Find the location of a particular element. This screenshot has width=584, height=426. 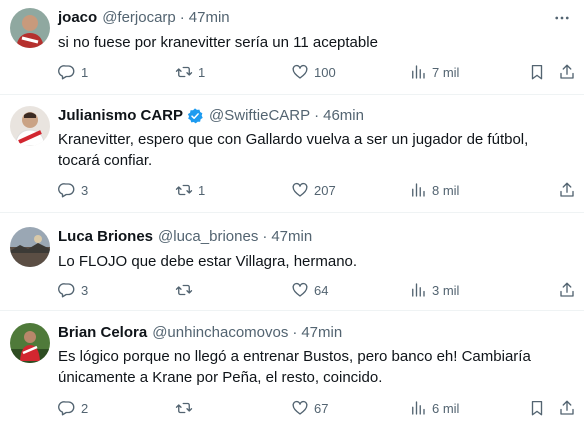

tweet-header: Julianismo CARP @SwiftieCARP · 46min is located at coordinates (315, 116).